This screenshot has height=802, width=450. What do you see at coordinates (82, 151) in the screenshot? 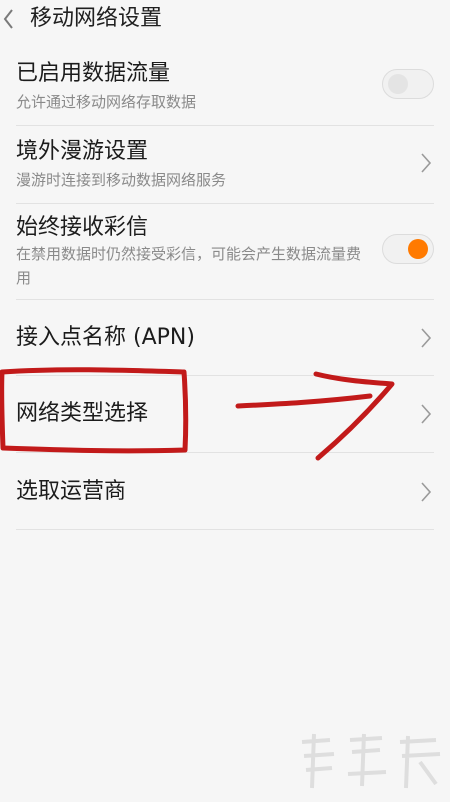
I see `setting-title: 境外漫游设置` at bounding box center [82, 151].